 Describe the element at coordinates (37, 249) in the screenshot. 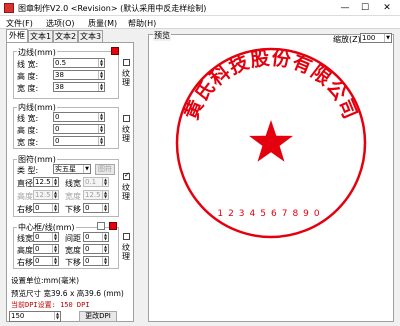

I see `center-height-value: 0` at that location.